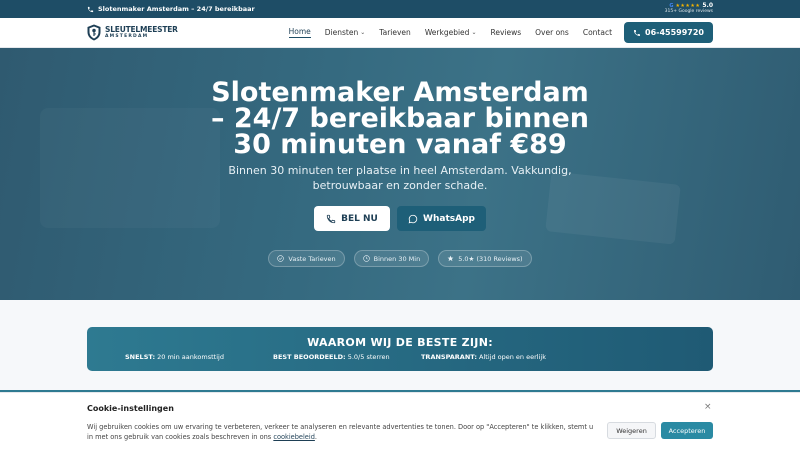  What do you see at coordinates (140, 357) in the screenshot?
I see `stat-label: SNELST:` at bounding box center [140, 357].